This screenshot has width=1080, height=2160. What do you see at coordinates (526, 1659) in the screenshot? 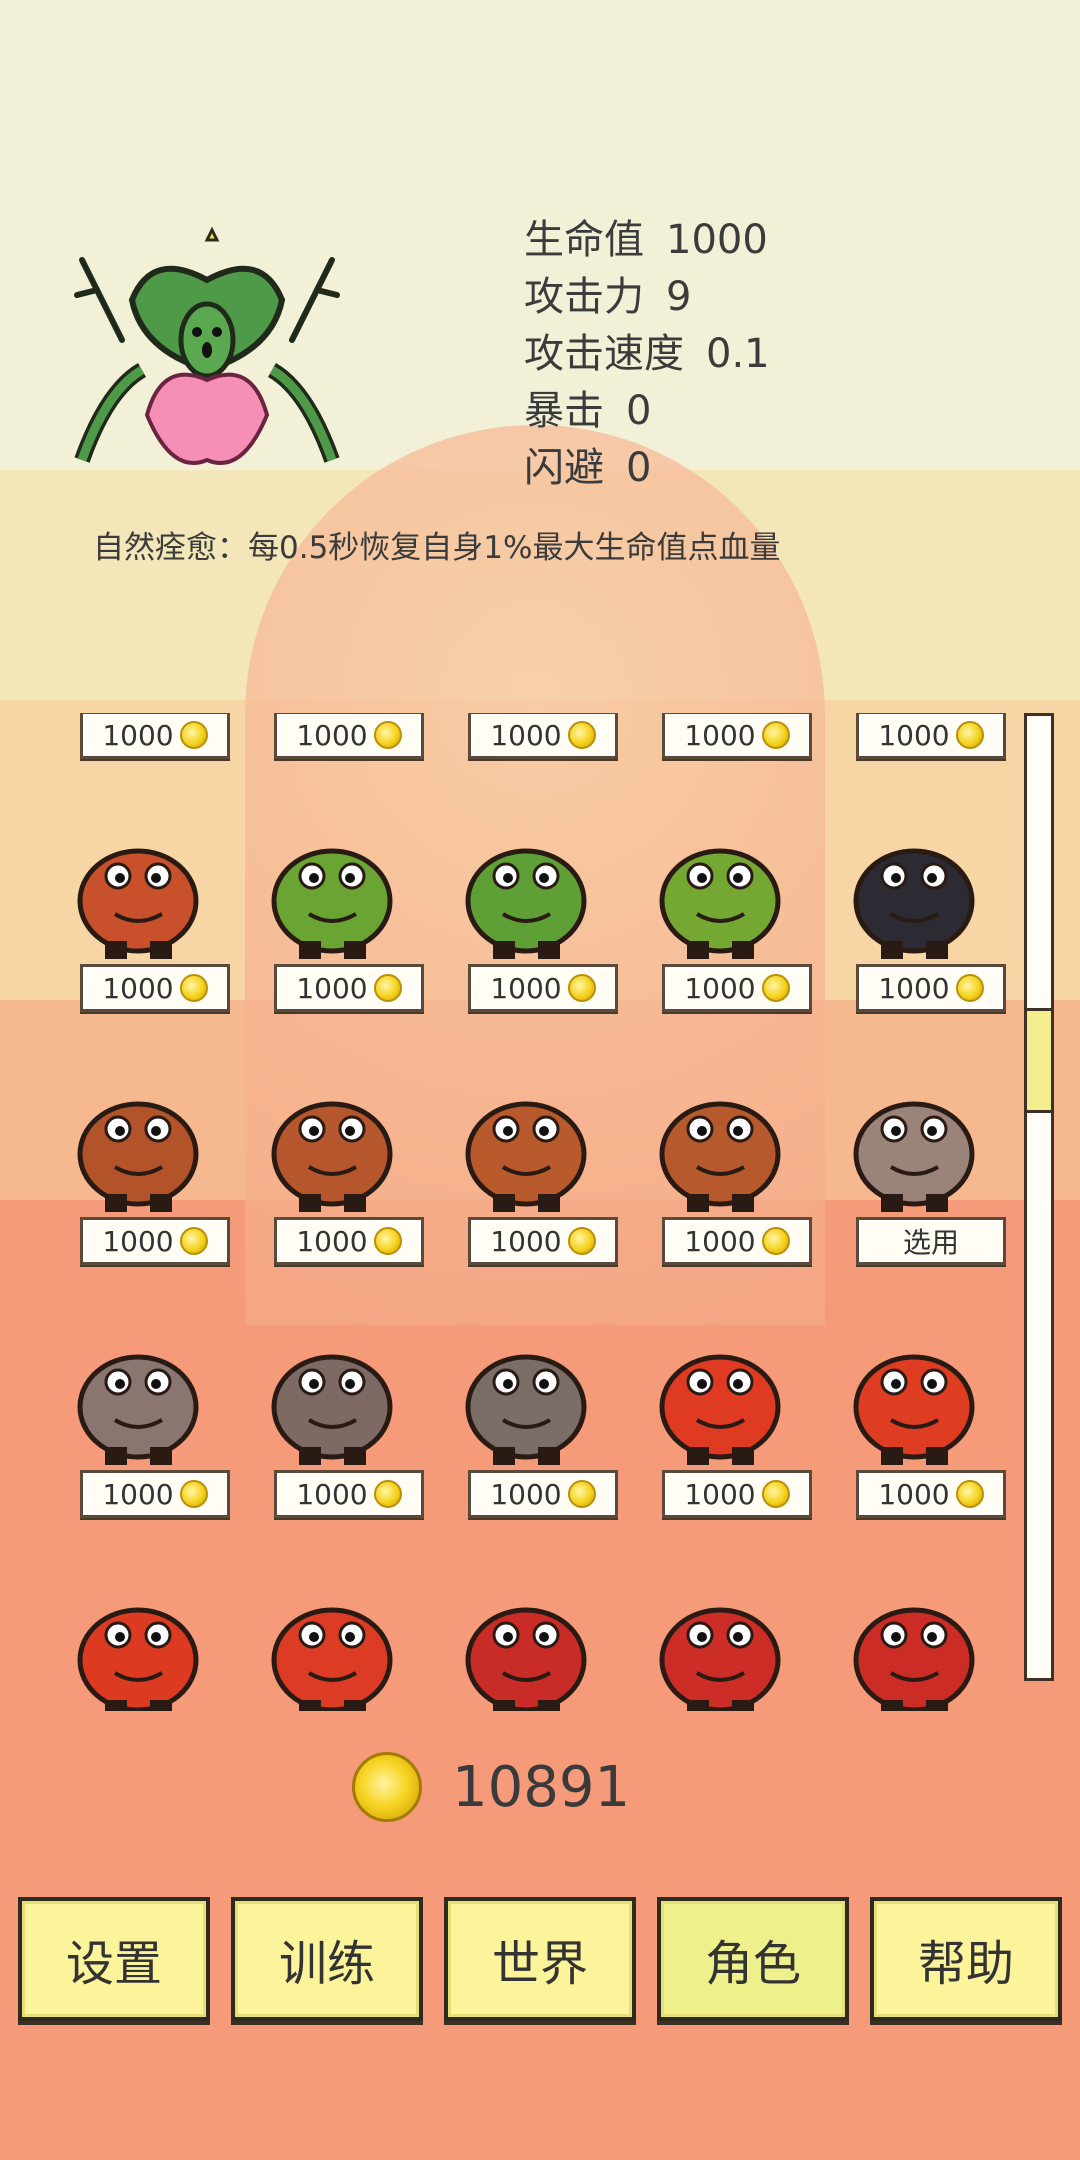
I see `red-devil-sprite` at bounding box center [526, 1659].